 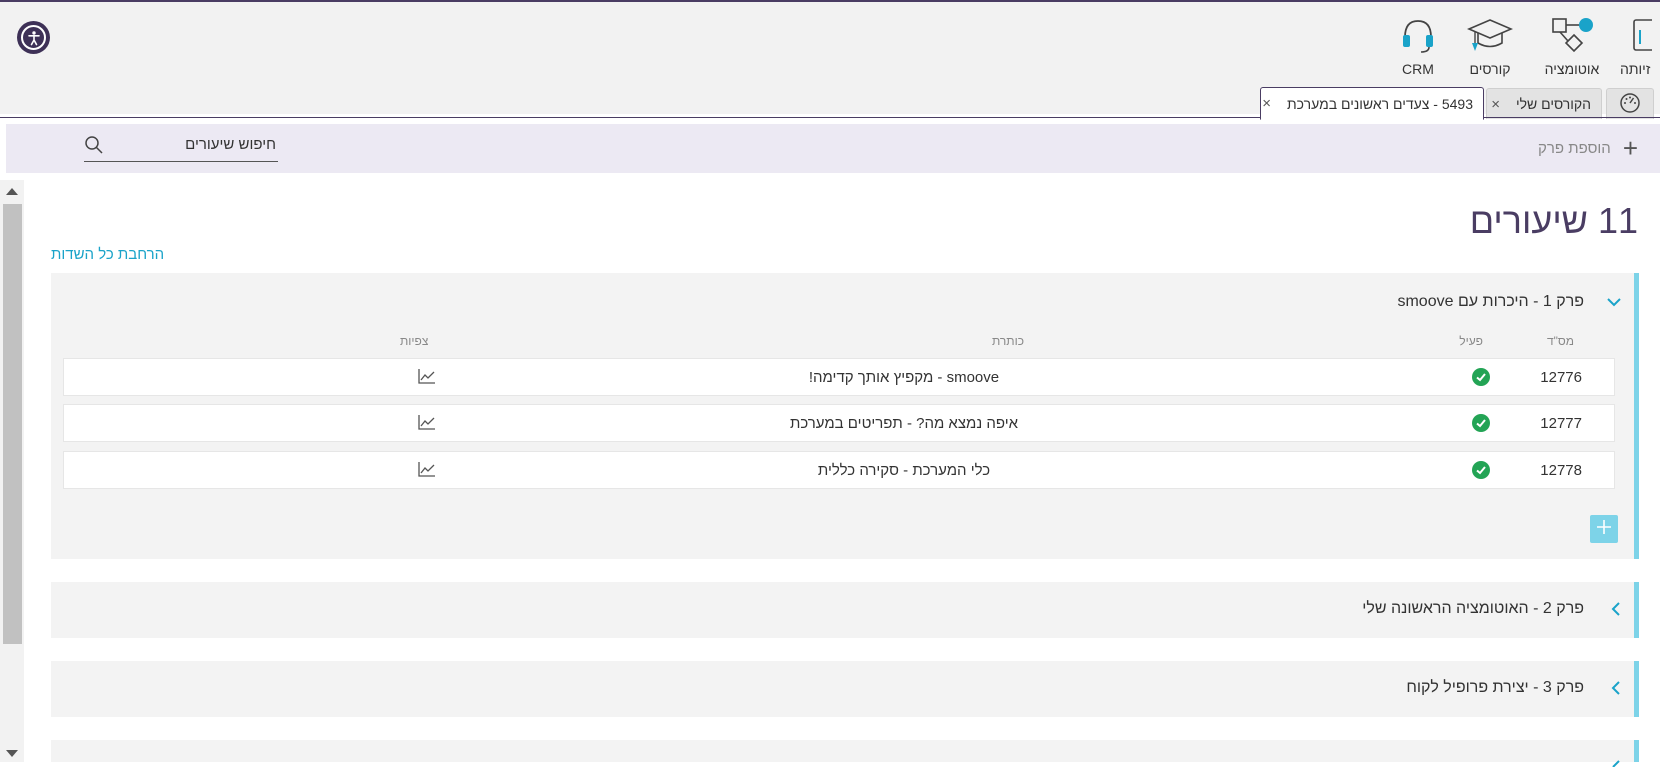 I want to click on column-header-title: כותרת, so click(x=1007, y=341).